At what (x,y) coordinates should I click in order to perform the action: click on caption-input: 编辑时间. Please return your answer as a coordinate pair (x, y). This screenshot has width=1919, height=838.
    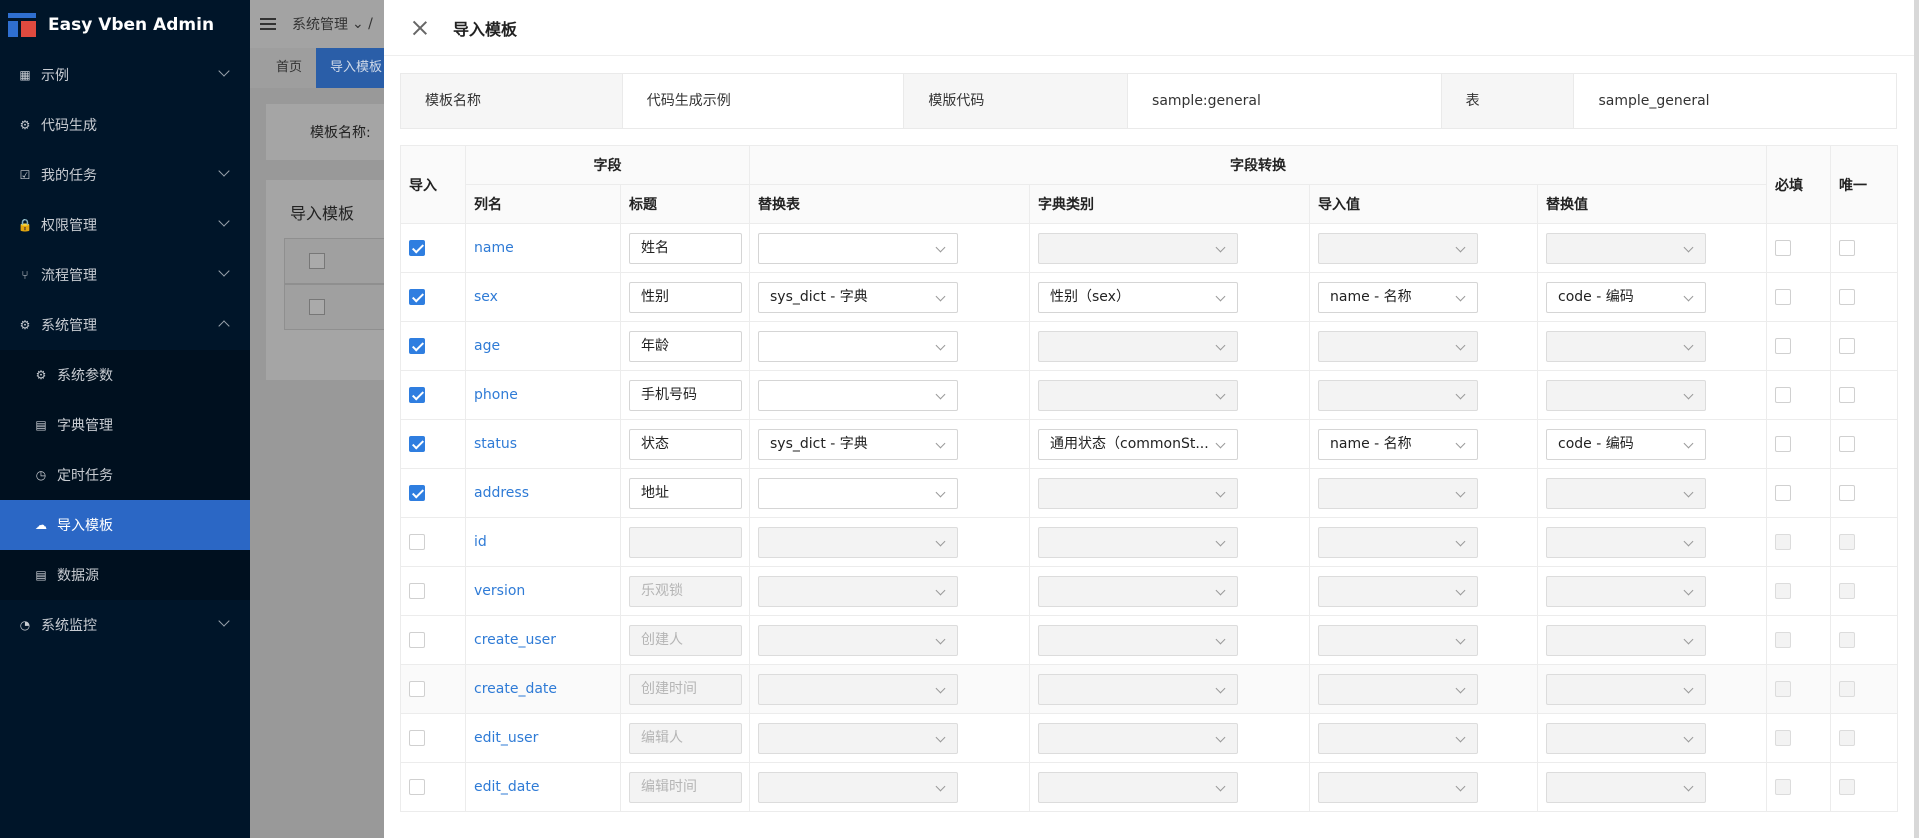
    Looking at the image, I should click on (685, 787).